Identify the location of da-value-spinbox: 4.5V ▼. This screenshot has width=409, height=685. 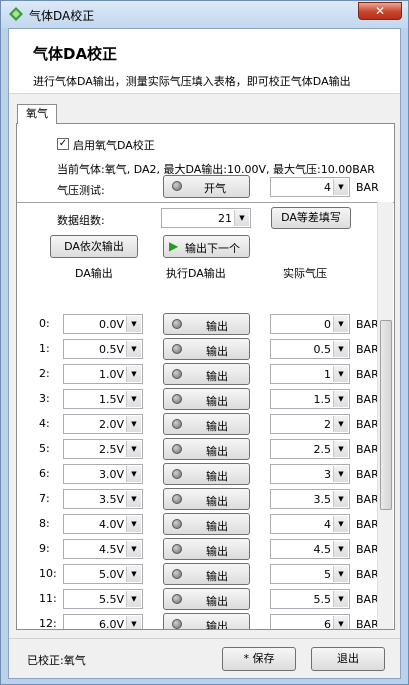
(103, 549).